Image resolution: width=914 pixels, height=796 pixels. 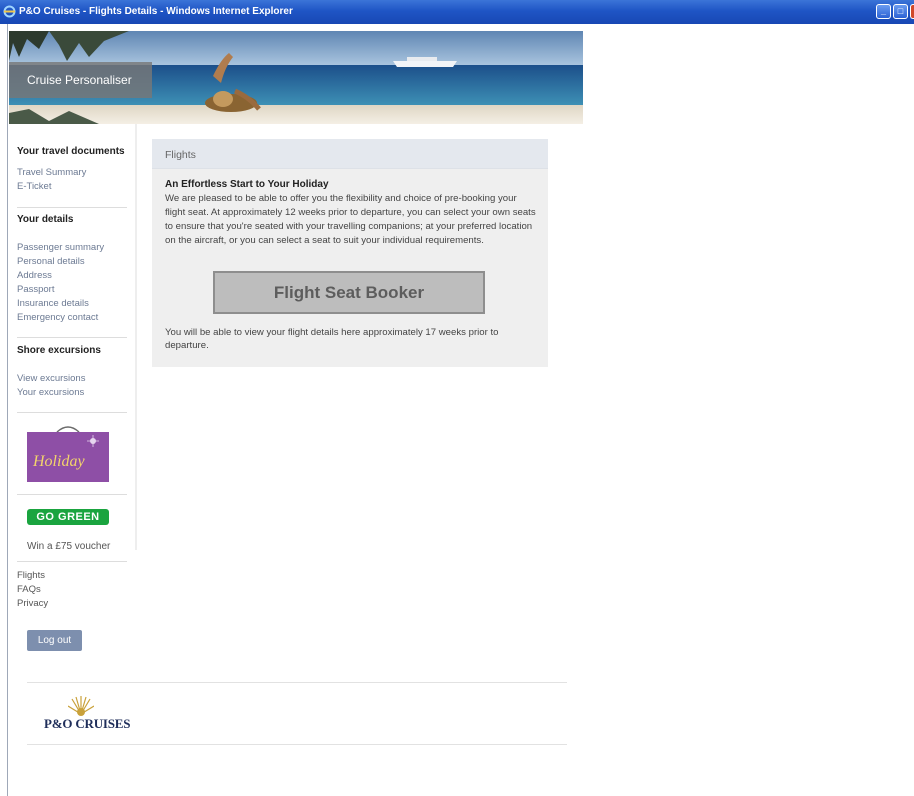 I want to click on po-cruises-logo: P&O CRUISES, so click(x=87, y=715).